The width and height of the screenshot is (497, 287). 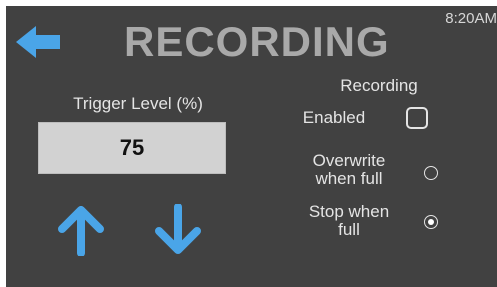 I want to click on recording-enabled-checkbox, so click(x=417, y=118).